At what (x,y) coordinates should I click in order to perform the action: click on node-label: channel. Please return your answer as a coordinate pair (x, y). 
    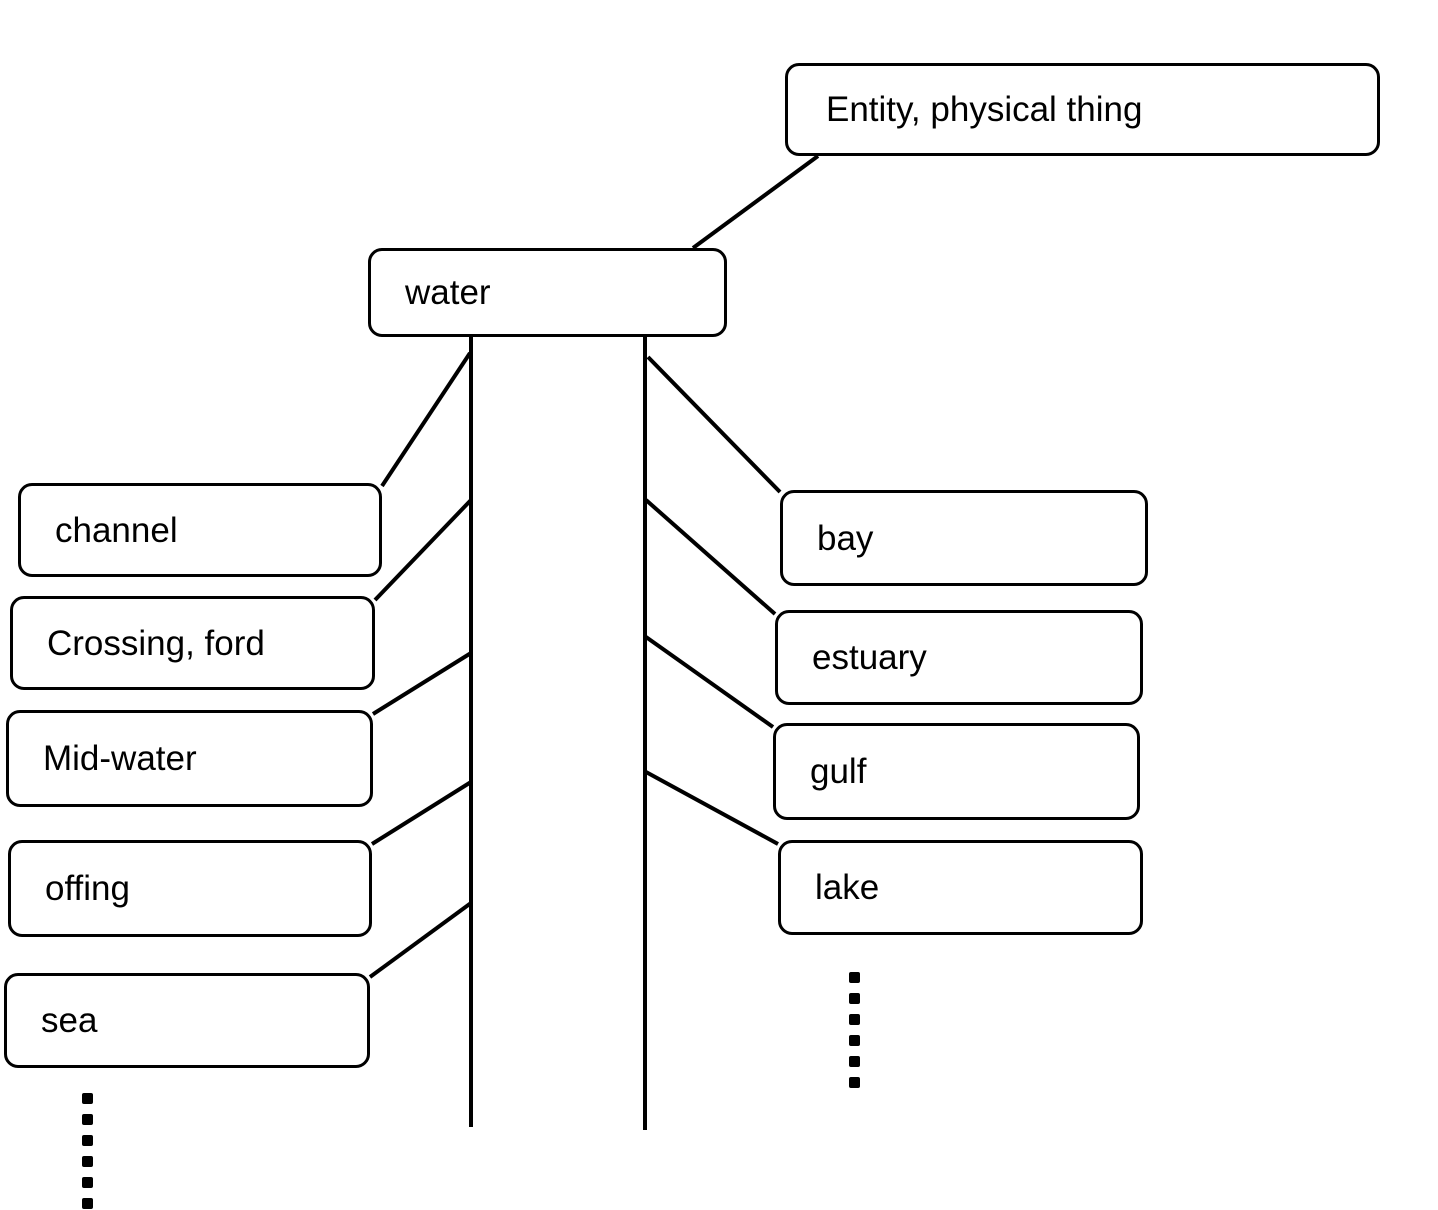
    Looking at the image, I should click on (116, 530).